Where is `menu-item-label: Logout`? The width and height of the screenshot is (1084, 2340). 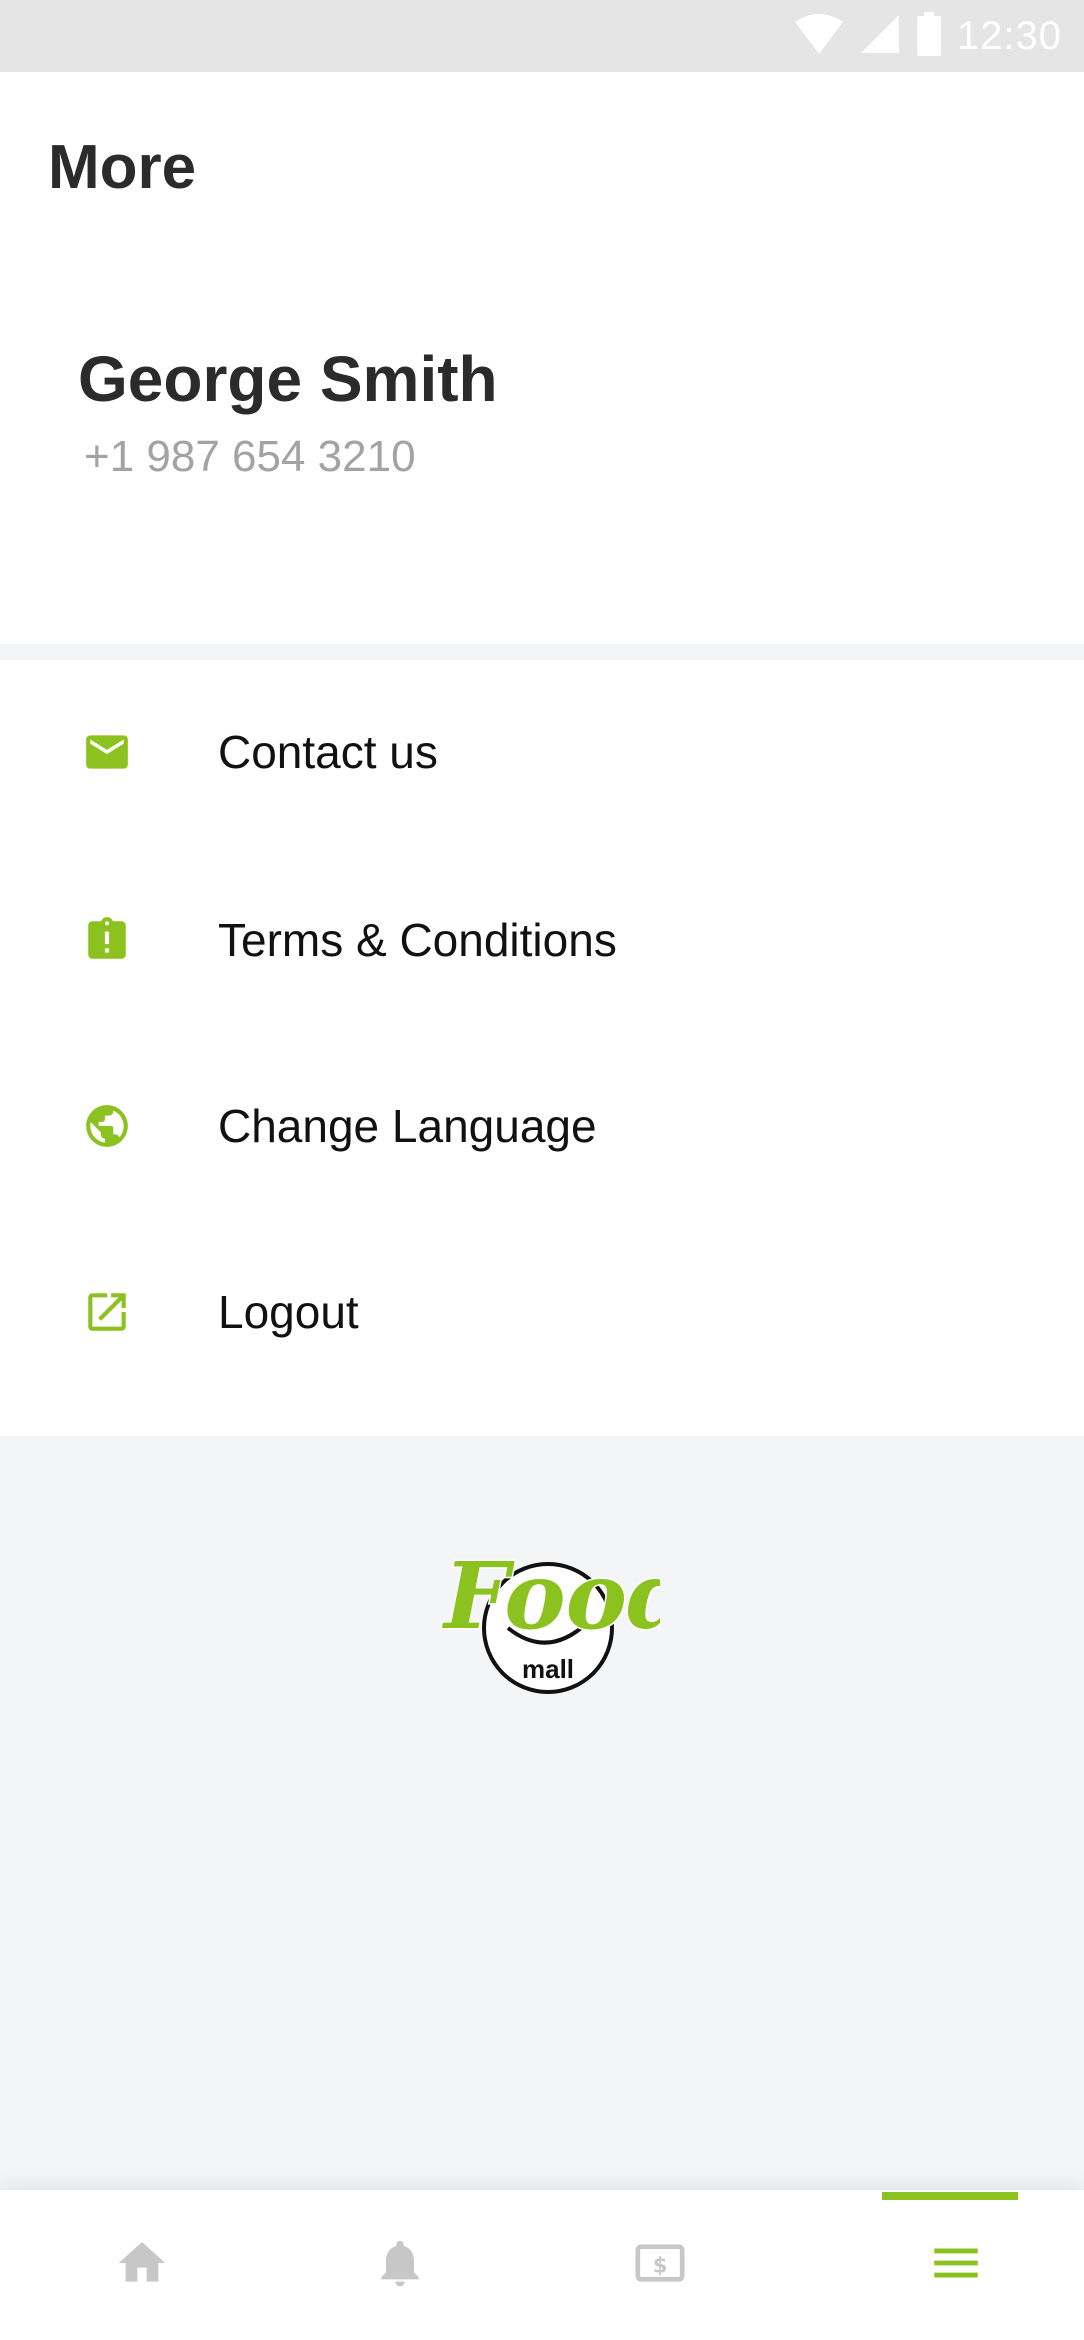 menu-item-label: Logout is located at coordinates (288, 1312).